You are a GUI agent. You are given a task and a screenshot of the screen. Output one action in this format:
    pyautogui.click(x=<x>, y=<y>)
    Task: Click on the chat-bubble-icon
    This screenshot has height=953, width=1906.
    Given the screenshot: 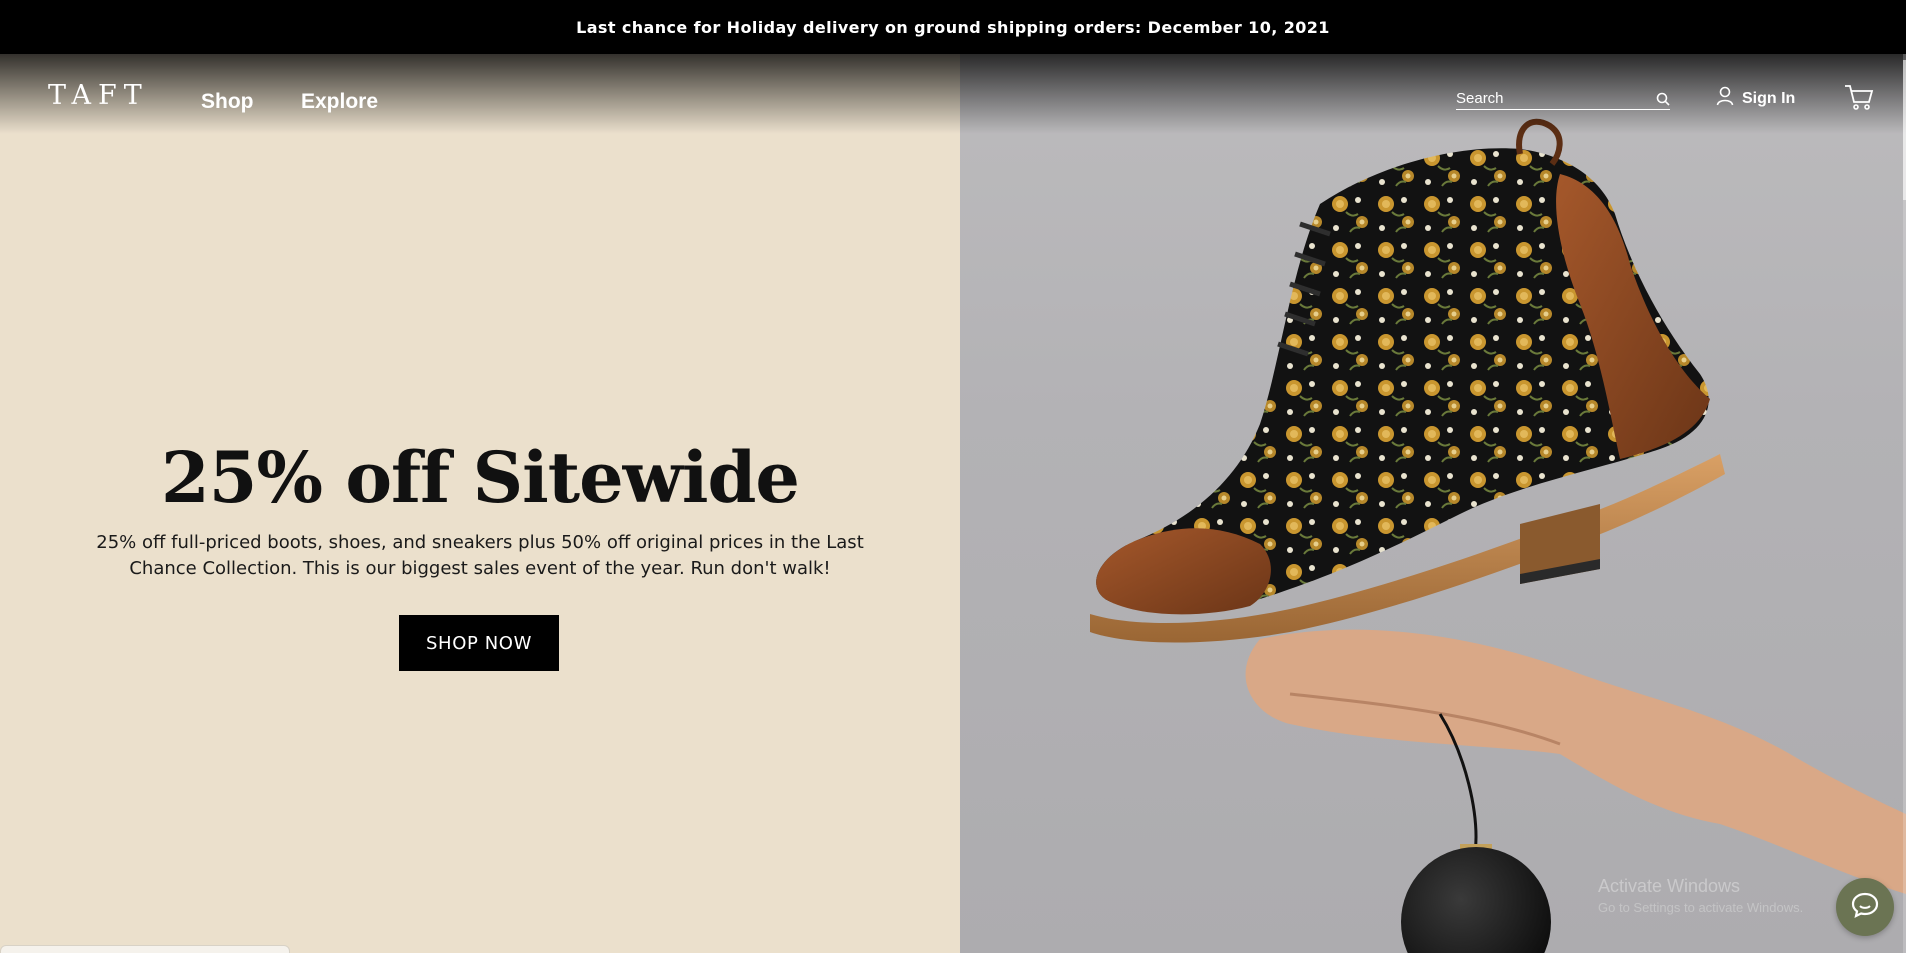 What is the action you would take?
    pyautogui.click(x=1865, y=907)
    